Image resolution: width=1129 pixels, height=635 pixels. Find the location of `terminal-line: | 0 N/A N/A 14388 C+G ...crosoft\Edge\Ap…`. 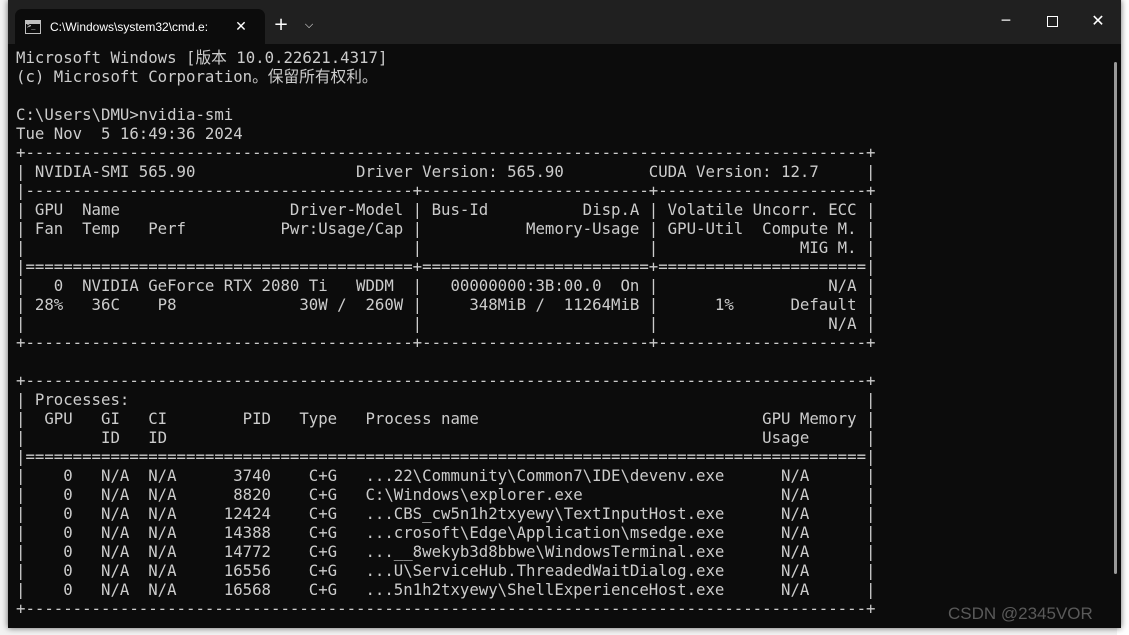

terminal-line: | 0 N/A N/A 14388 C+G ...crosoft\Edge\Ap… is located at coordinates (446, 532).